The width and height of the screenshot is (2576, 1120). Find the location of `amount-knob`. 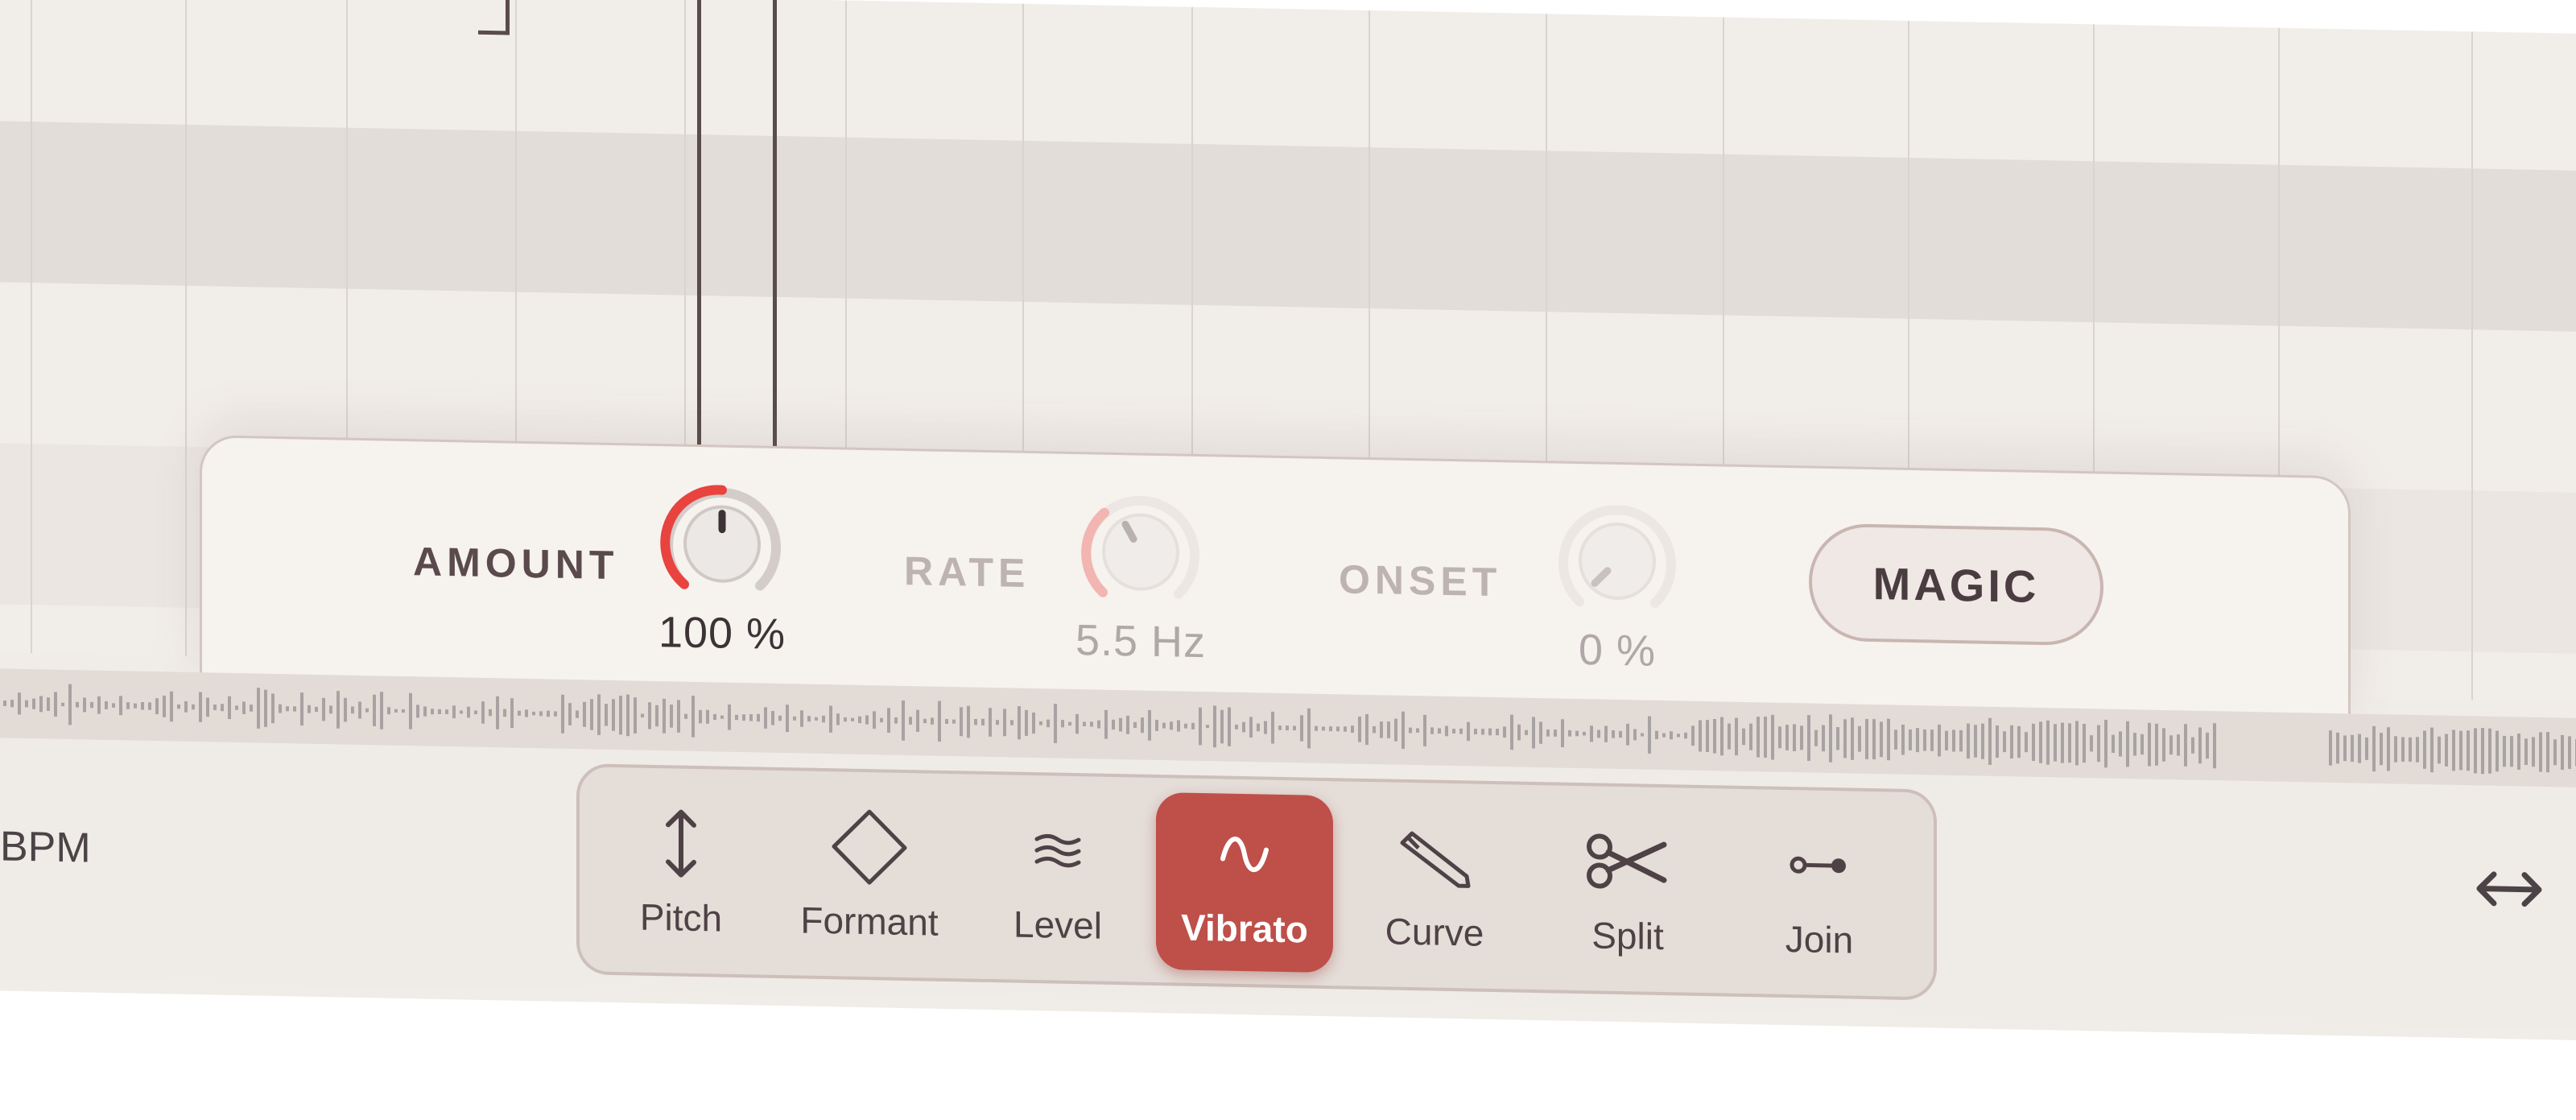

amount-knob is located at coordinates (722, 544).